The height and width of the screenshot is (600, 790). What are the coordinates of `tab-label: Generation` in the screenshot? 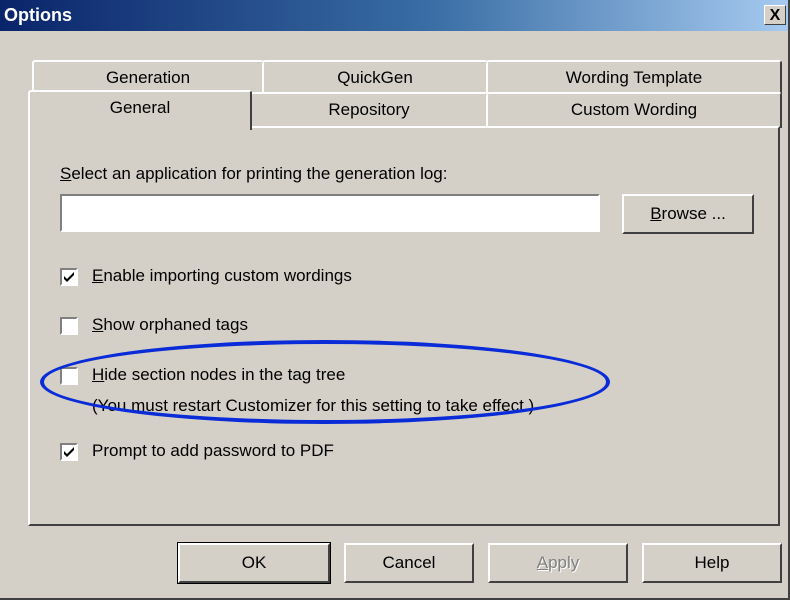 It's located at (148, 77).